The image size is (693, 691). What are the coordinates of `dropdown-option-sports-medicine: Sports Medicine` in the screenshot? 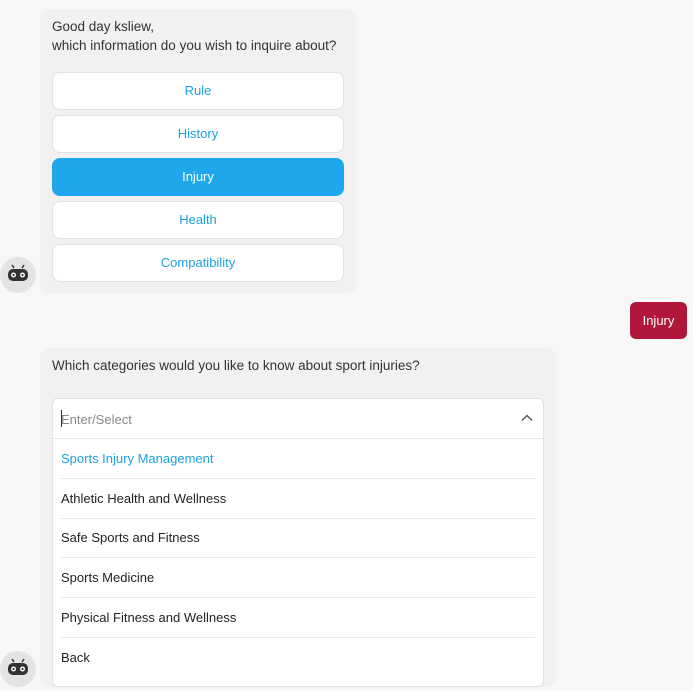 It's located at (298, 578).